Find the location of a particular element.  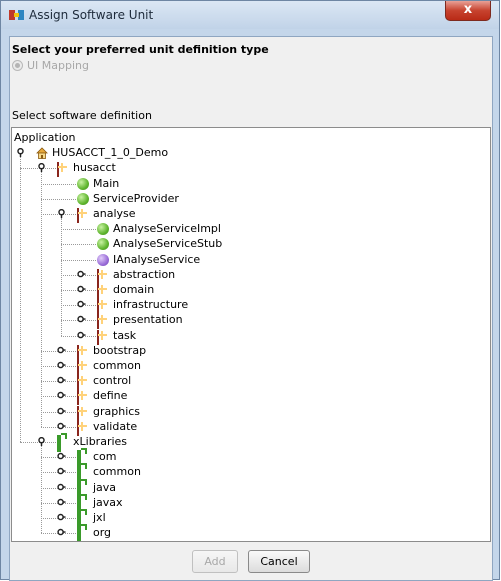

tree-node-label: HUSACCT_1_0_Demo is located at coordinates (110, 153).